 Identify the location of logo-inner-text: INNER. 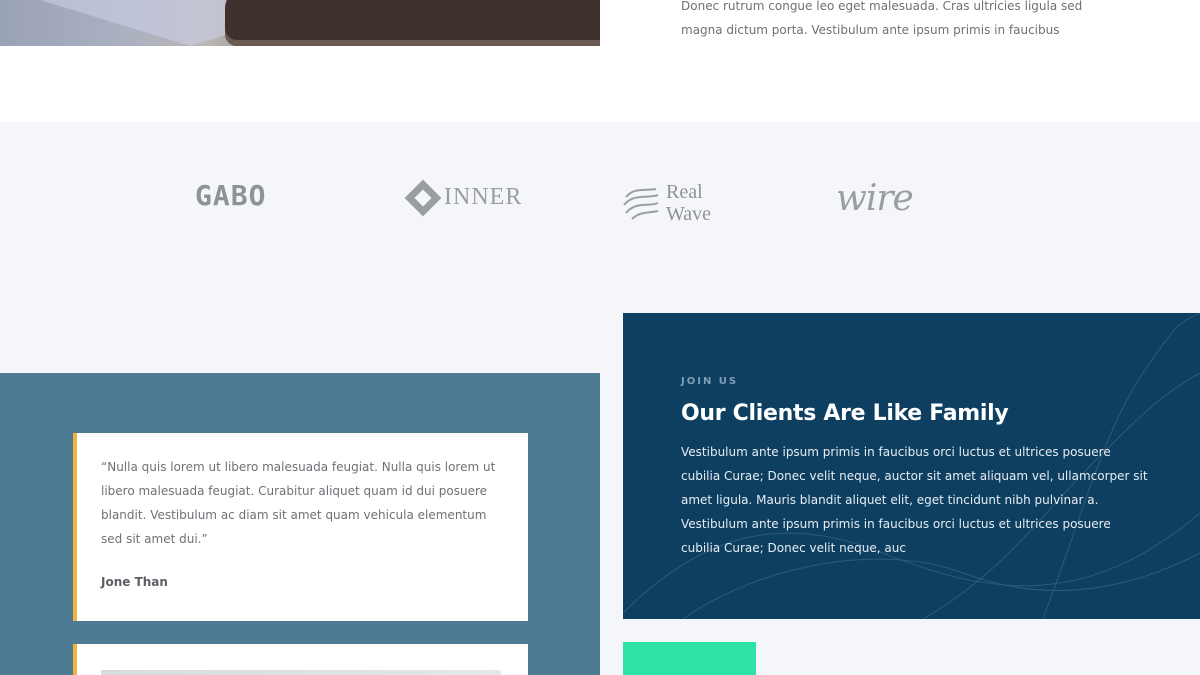
(483, 197).